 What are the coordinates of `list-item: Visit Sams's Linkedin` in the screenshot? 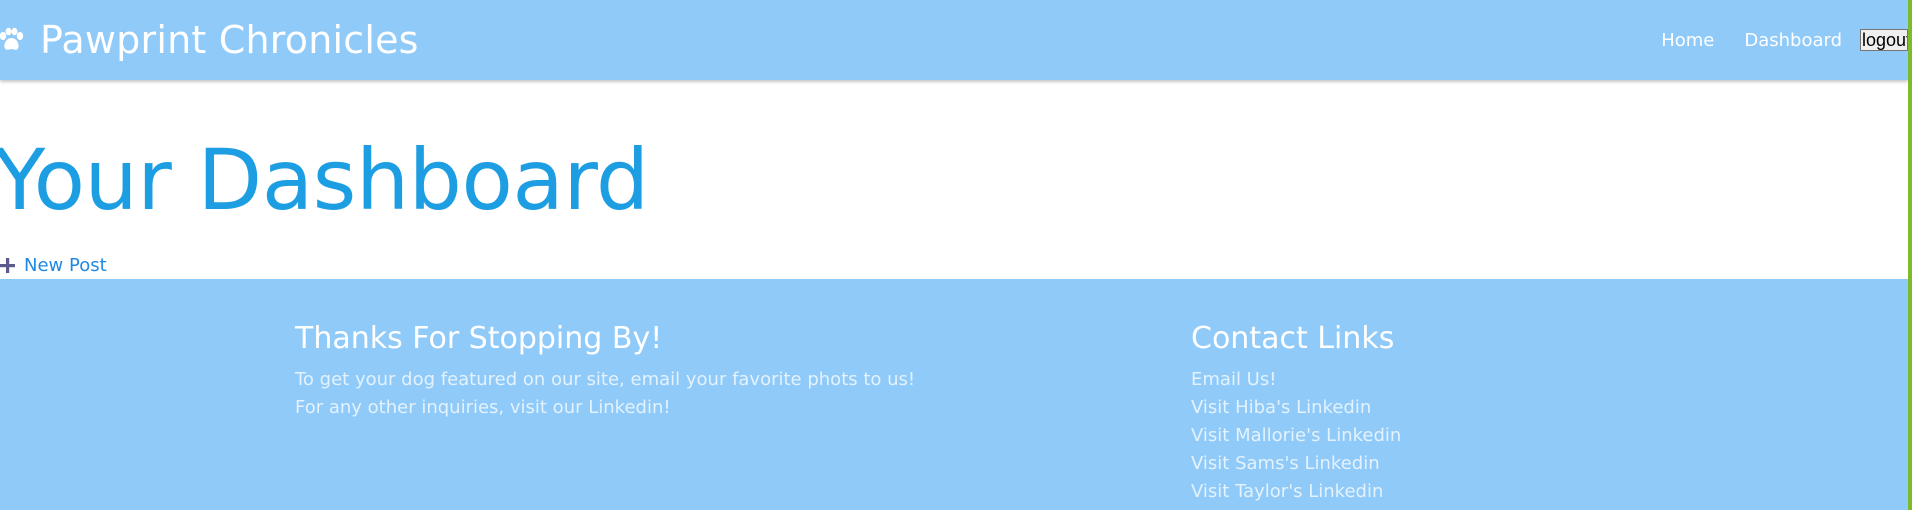 It's located at (1296, 464).